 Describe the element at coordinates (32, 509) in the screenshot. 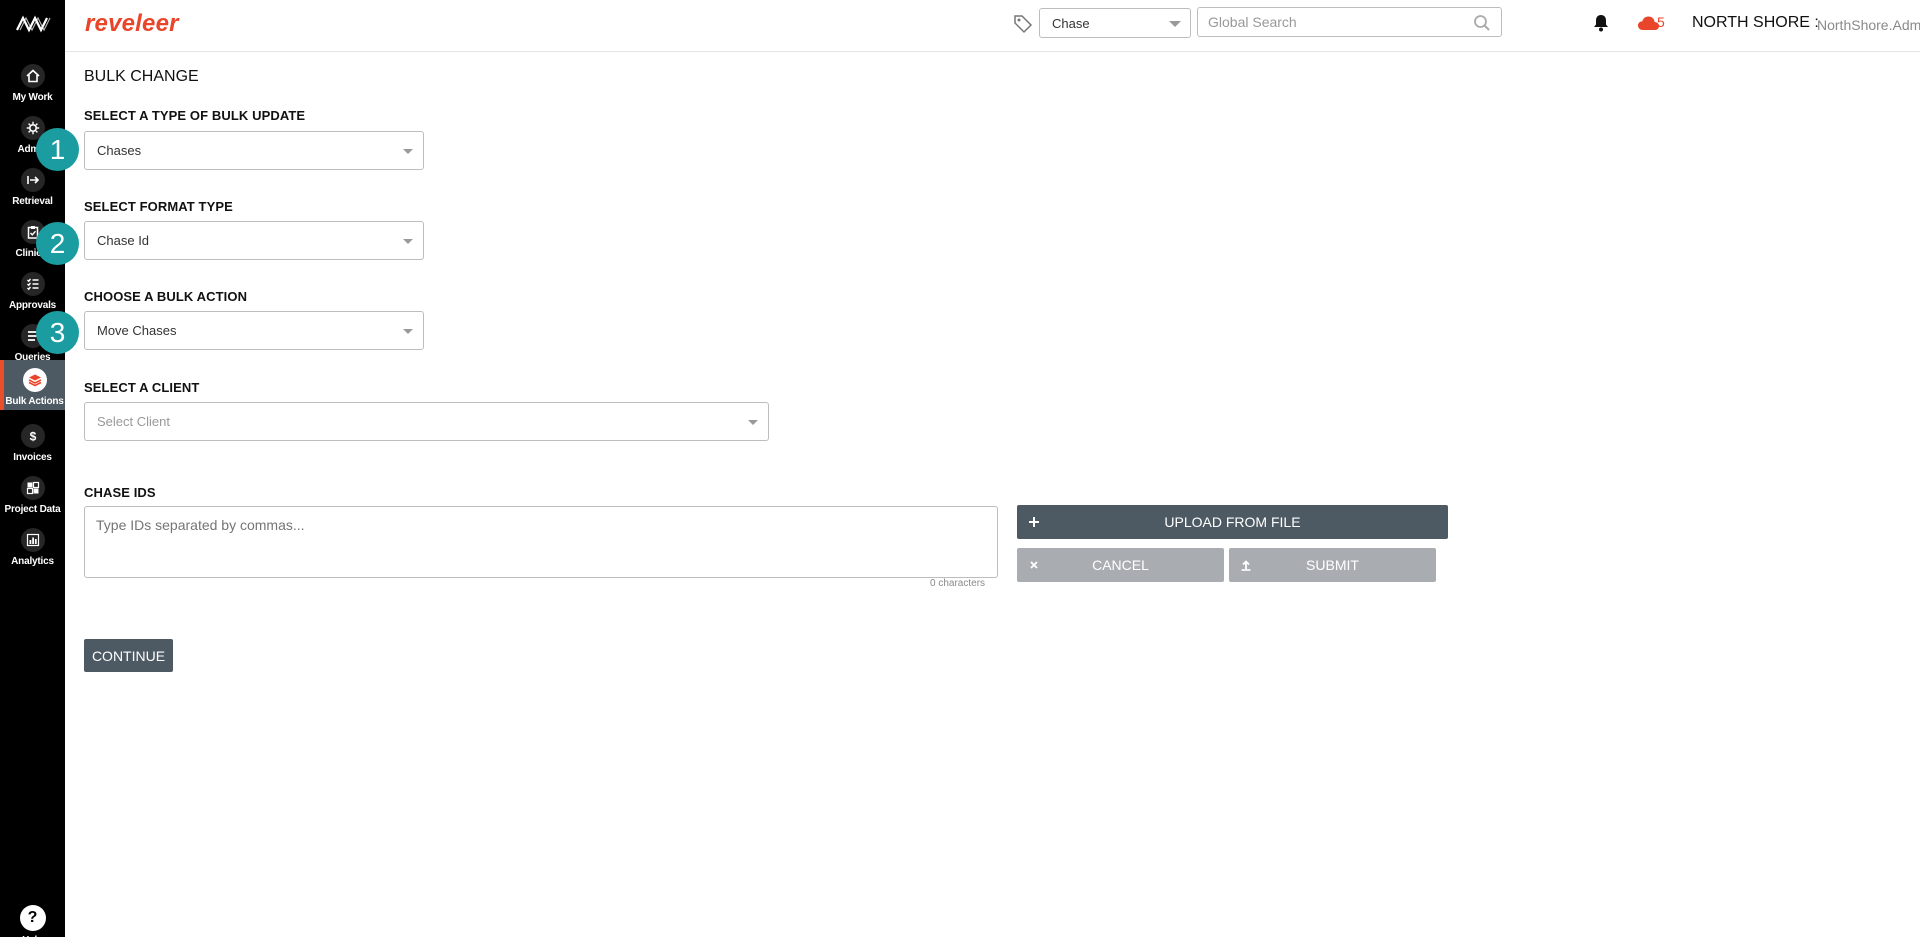

I see `sidebar-item-label: Project Data` at that location.